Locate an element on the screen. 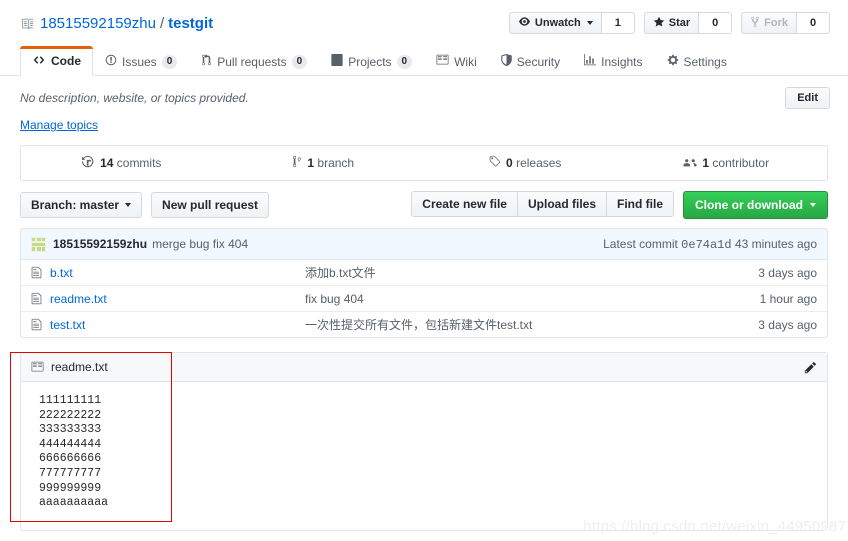 This screenshot has height=541, width=848. stat-contributors-label: contributor is located at coordinates (741, 163).